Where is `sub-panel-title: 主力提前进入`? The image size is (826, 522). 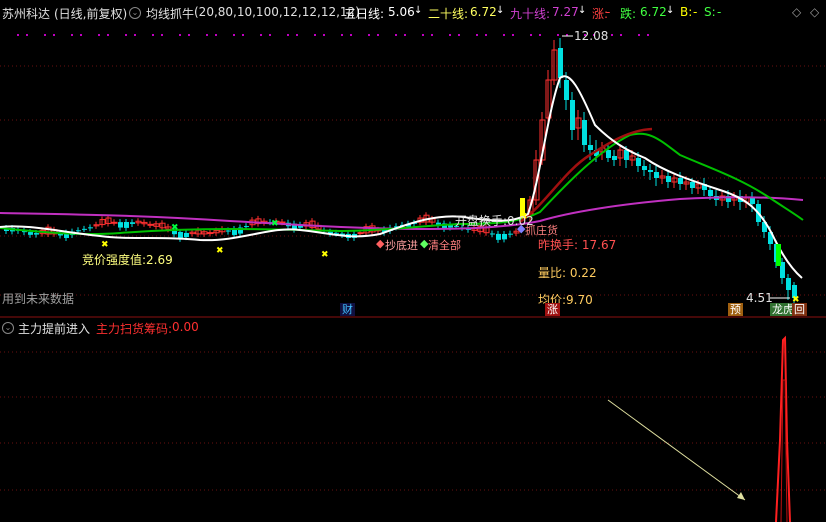 sub-panel-title: 主力提前进入 is located at coordinates (54, 328).